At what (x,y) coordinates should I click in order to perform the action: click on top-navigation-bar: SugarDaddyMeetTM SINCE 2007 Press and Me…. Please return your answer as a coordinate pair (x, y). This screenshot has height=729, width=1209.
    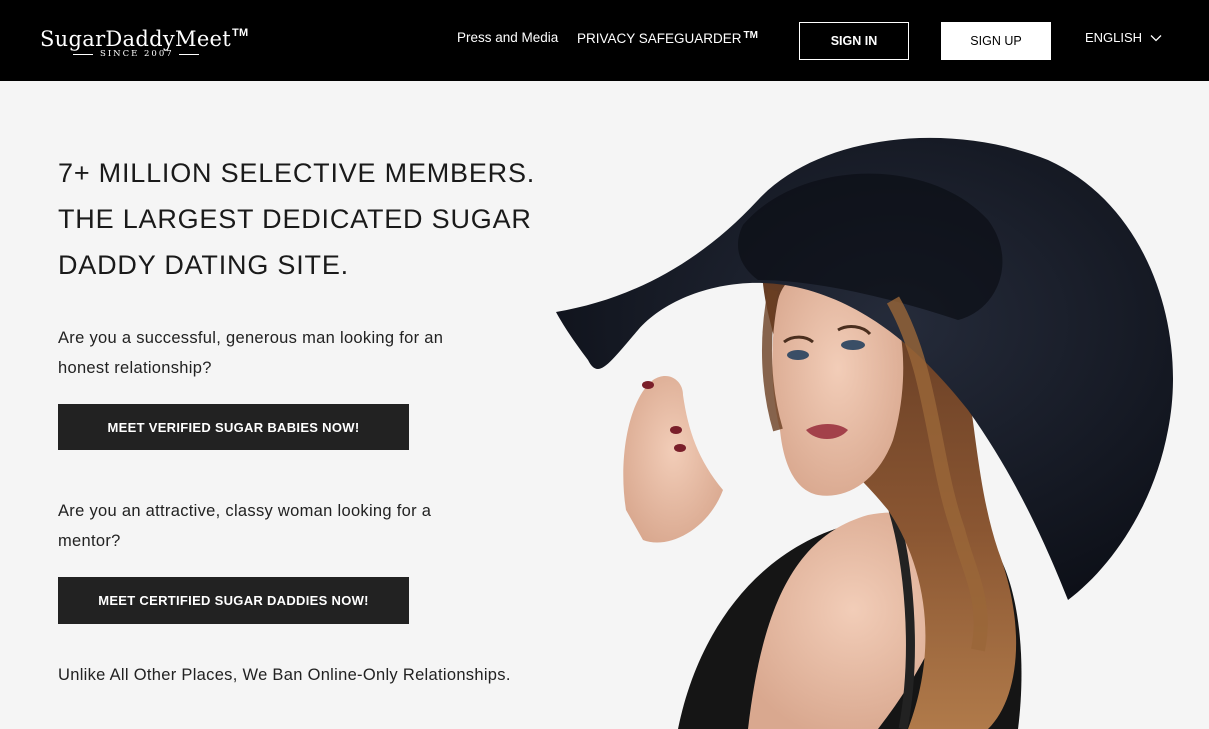
    Looking at the image, I should click on (604, 40).